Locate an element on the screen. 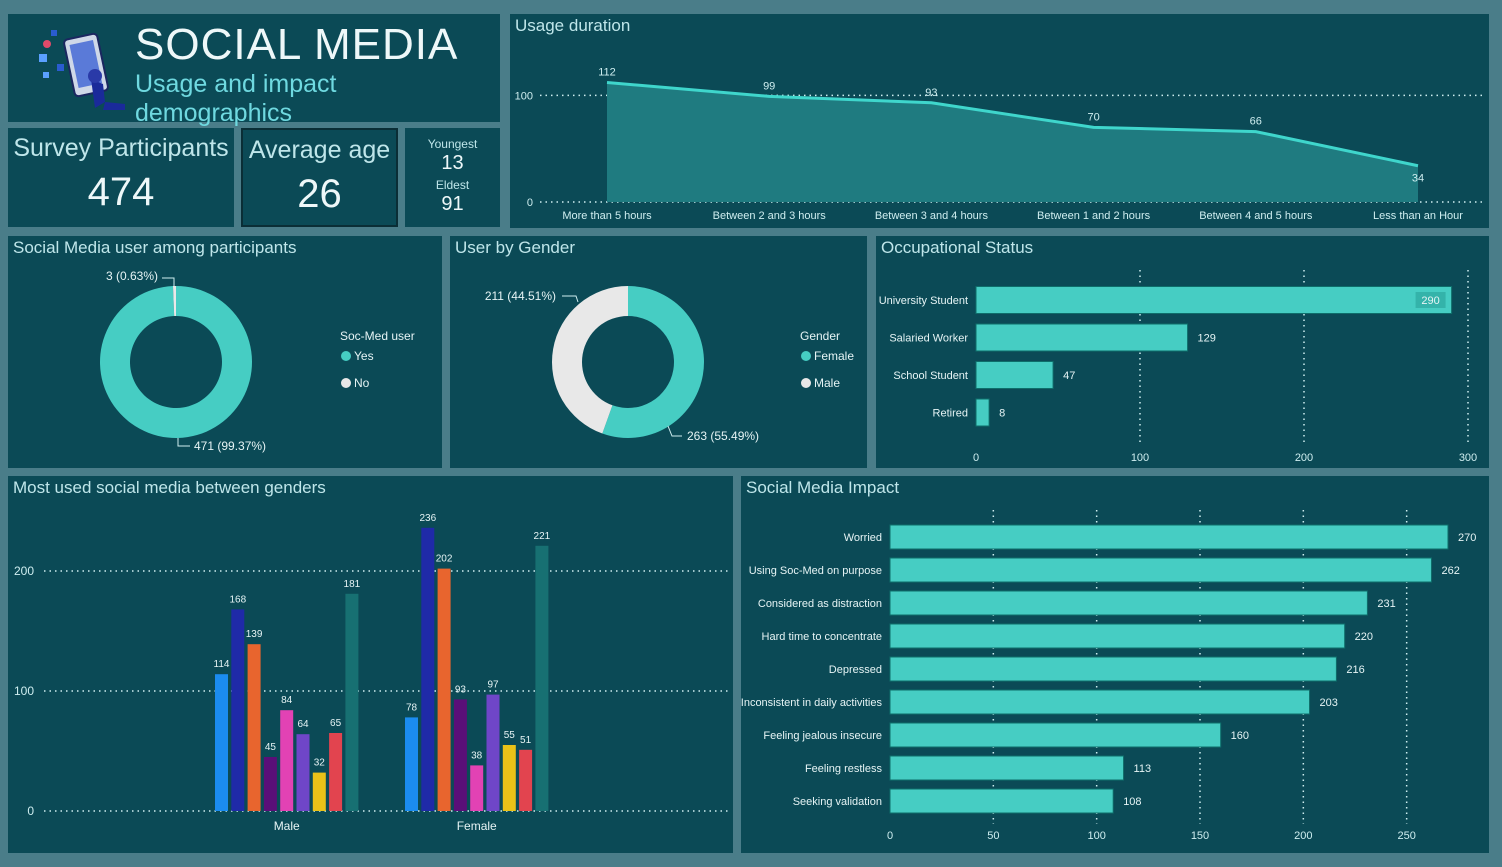  average-age-value: 26 is located at coordinates (319, 194).